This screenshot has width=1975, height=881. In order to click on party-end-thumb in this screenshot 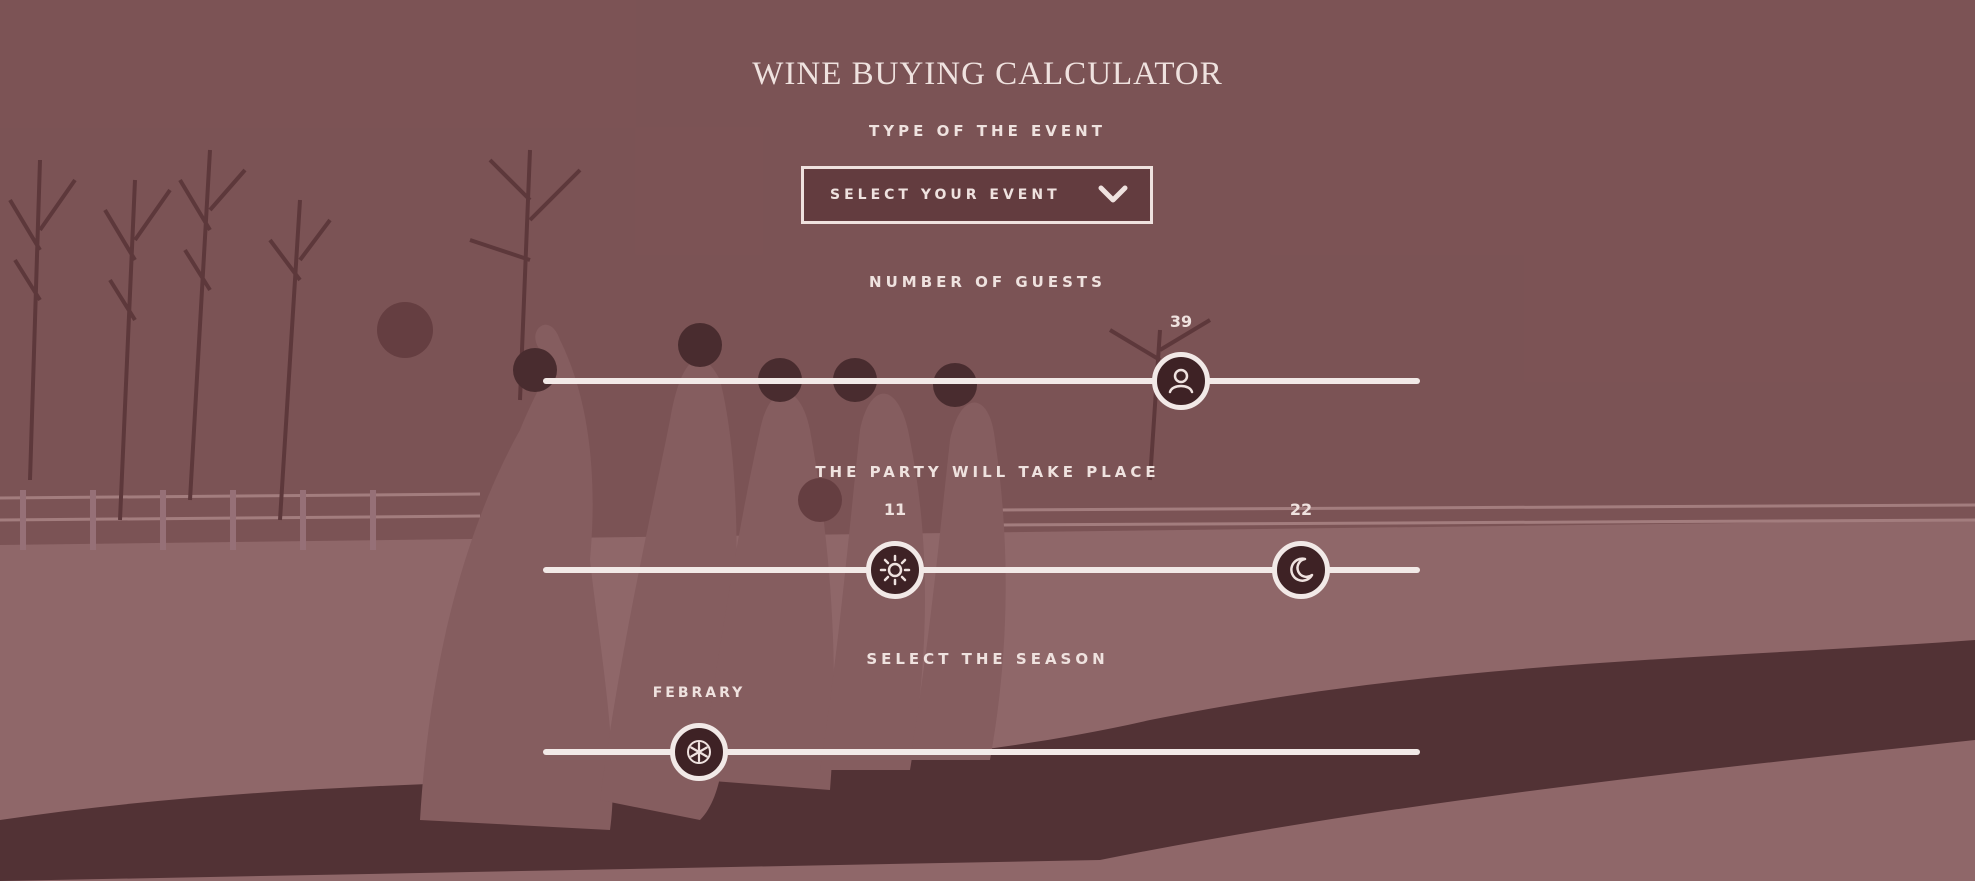, I will do `click(1301, 570)`.